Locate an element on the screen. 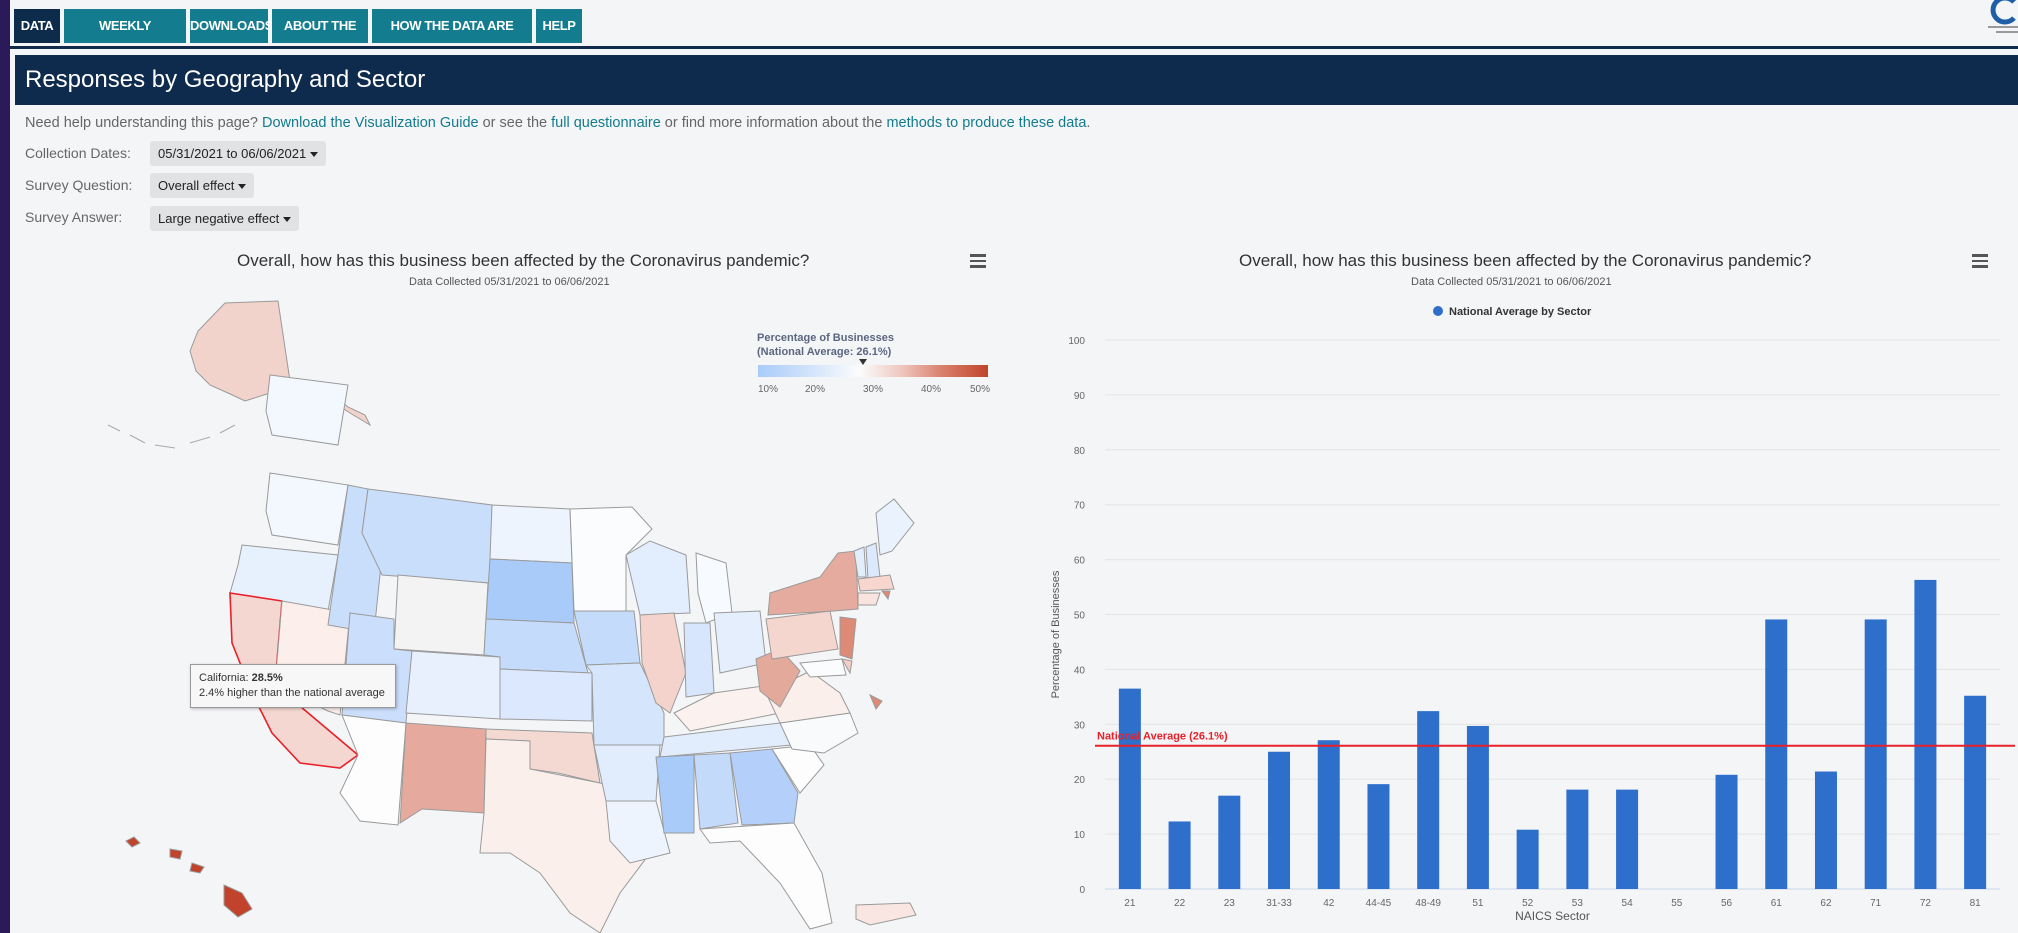 The image size is (2018, 933). survey-answer-label: Survey Answer: is located at coordinates (74, 217).